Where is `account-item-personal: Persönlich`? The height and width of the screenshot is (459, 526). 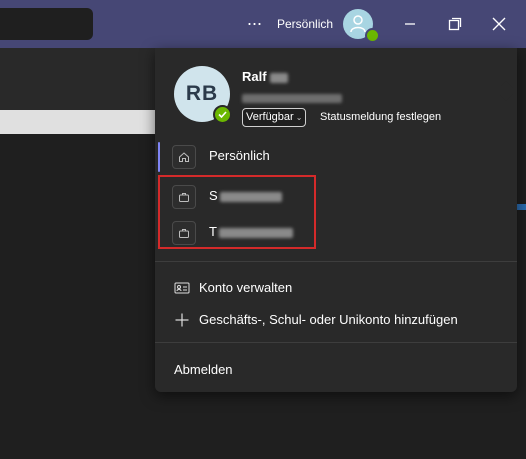 account-item-personal: Persönlich is located at coordinates (336, 156).